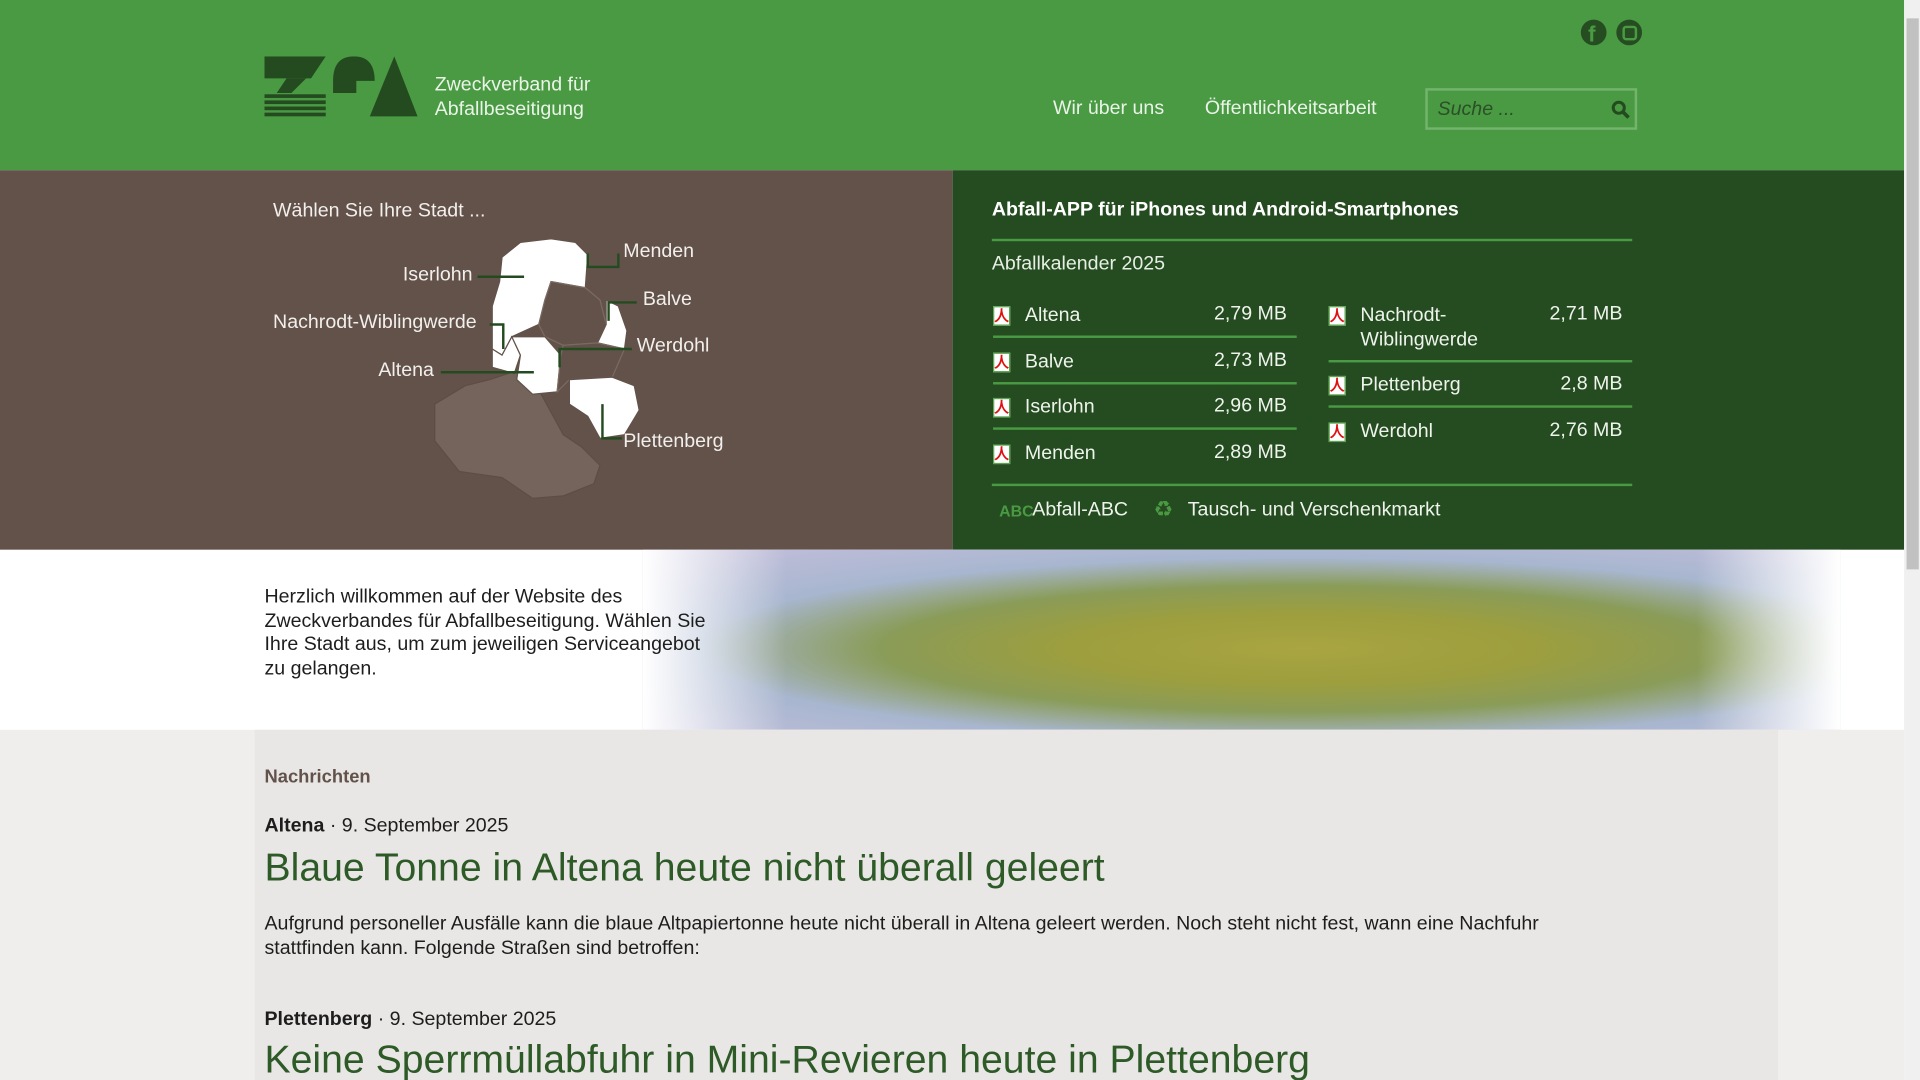 This screenshot has height=1080, width=1920. What do you see at coordinates (317, 777) in the screenshot?
I see `news-heading: Nachrichten` at bounding box center [317, 777].